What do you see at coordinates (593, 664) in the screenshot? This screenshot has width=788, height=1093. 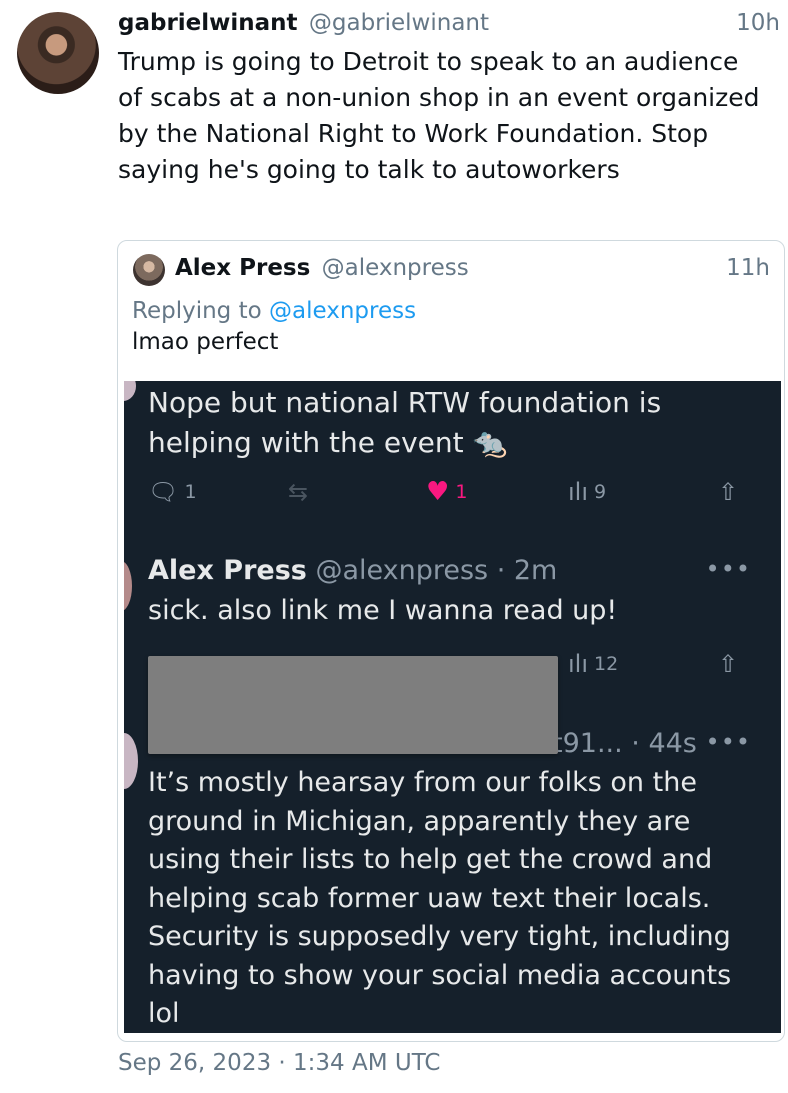 I see `views-action: ılı 12` at bounding box center [593, 664].